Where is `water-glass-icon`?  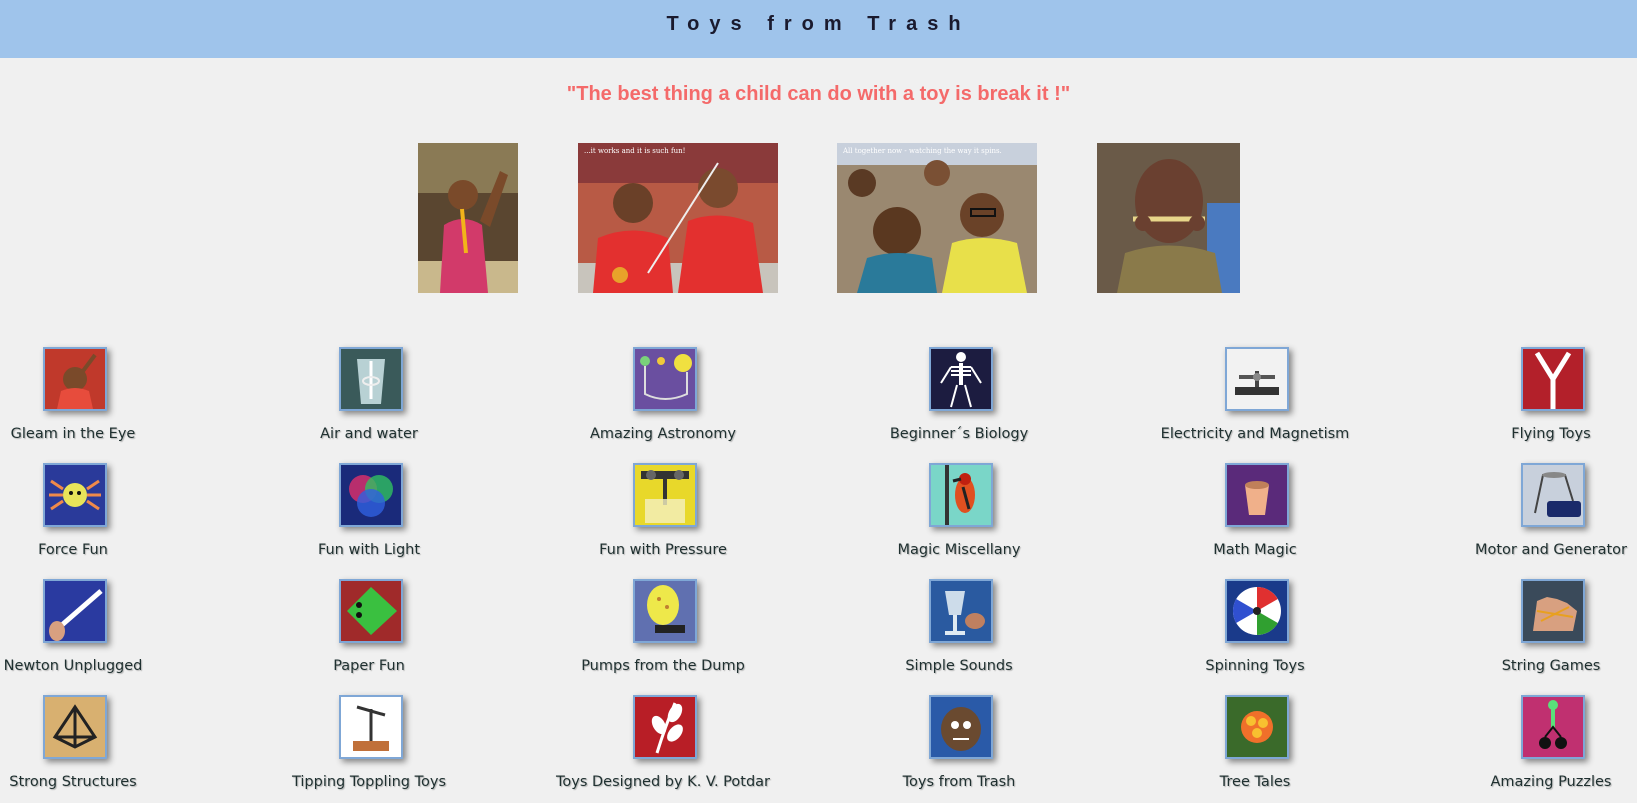
water-glass-icon is located at coordinates (371, 379).